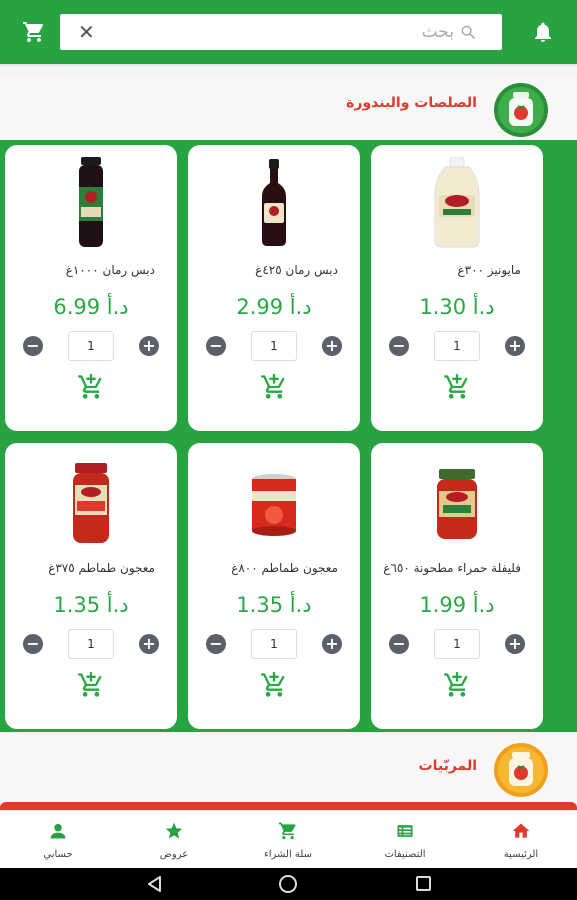  What do you see at coordinates (288, 769) in the screenshot?
I see `category-header-jams: المربّيات` at bounding box center [288, 769].